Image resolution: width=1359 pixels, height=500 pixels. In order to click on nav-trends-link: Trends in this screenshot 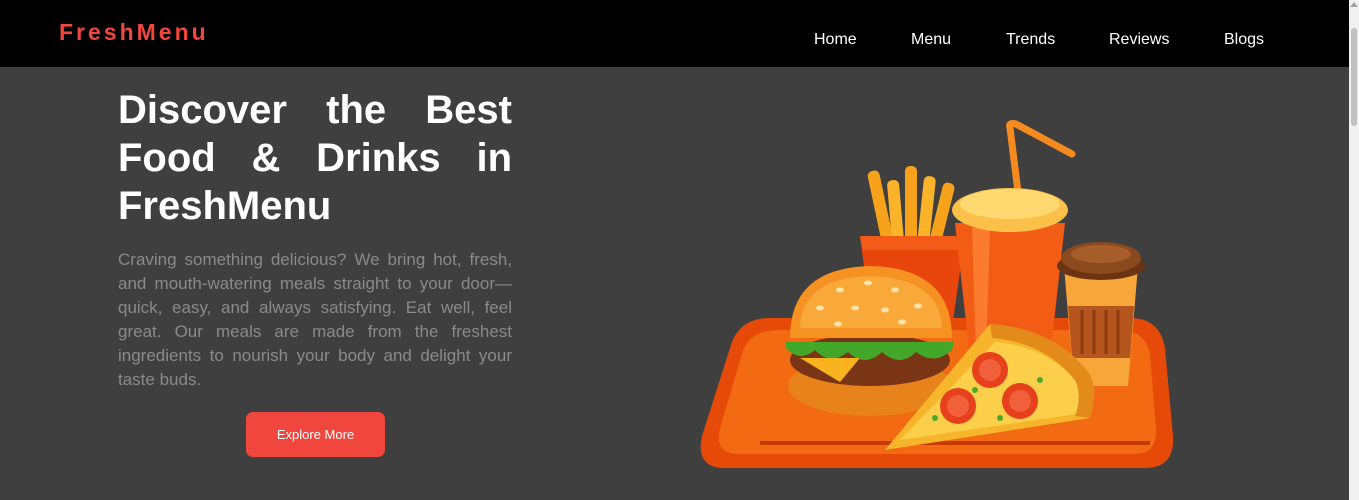, I will do `click(1030, 40)`.